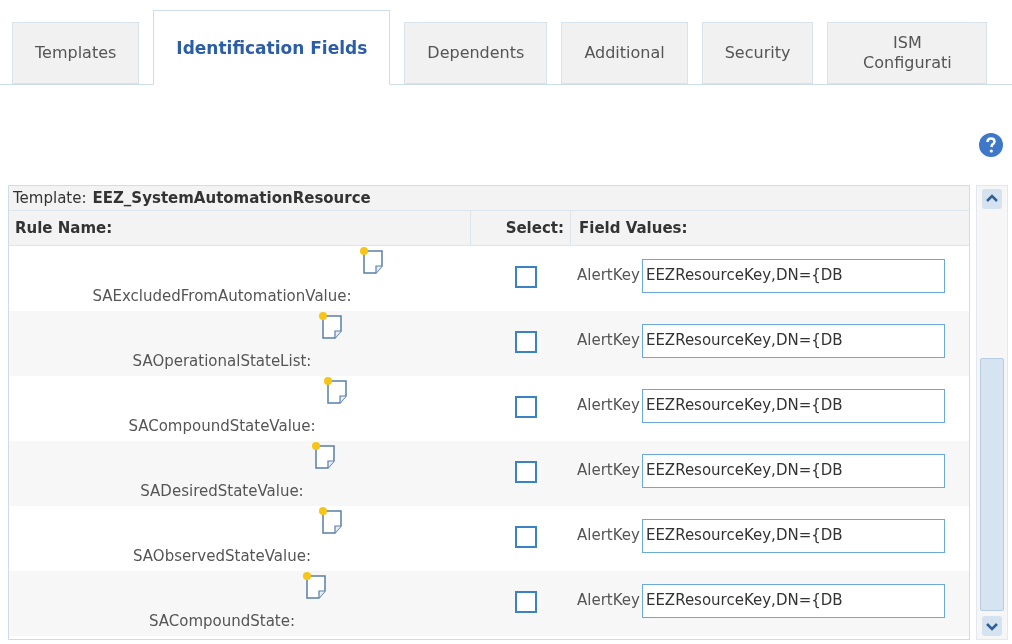 This screenshot has height=644, width=1012. I want to click on scrollbar, so click(992, 412).